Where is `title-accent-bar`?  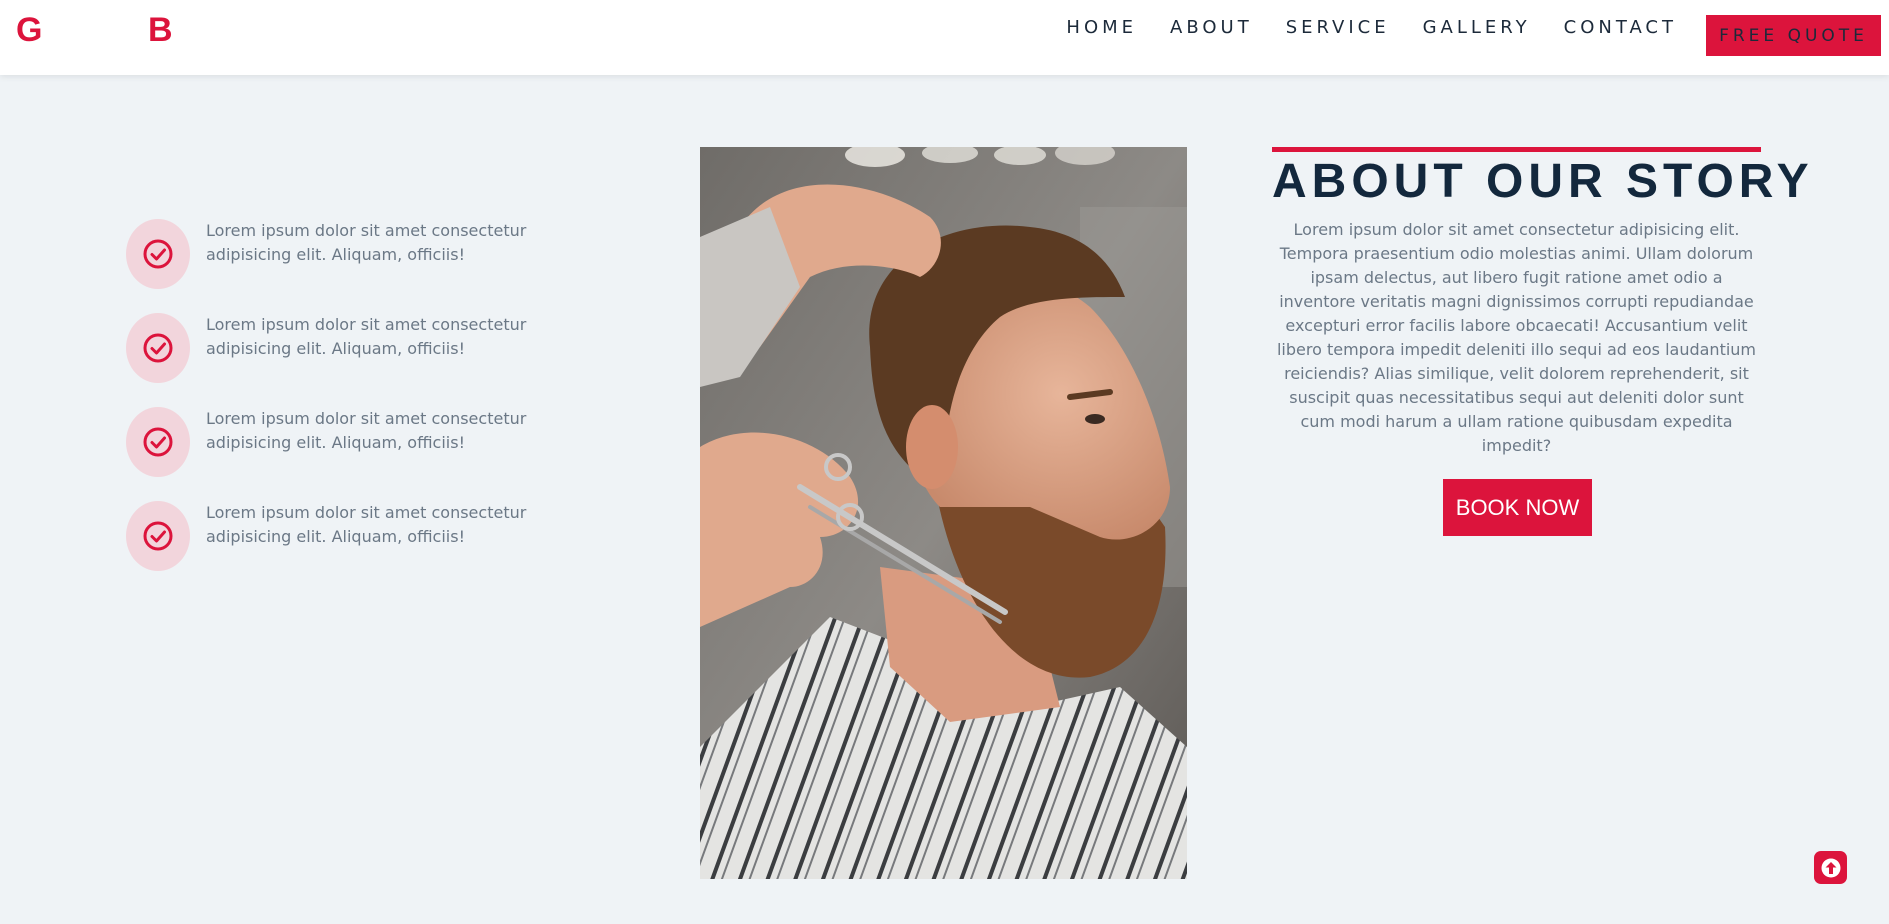
title-accent-bar is located at coordinates (1516, 149).